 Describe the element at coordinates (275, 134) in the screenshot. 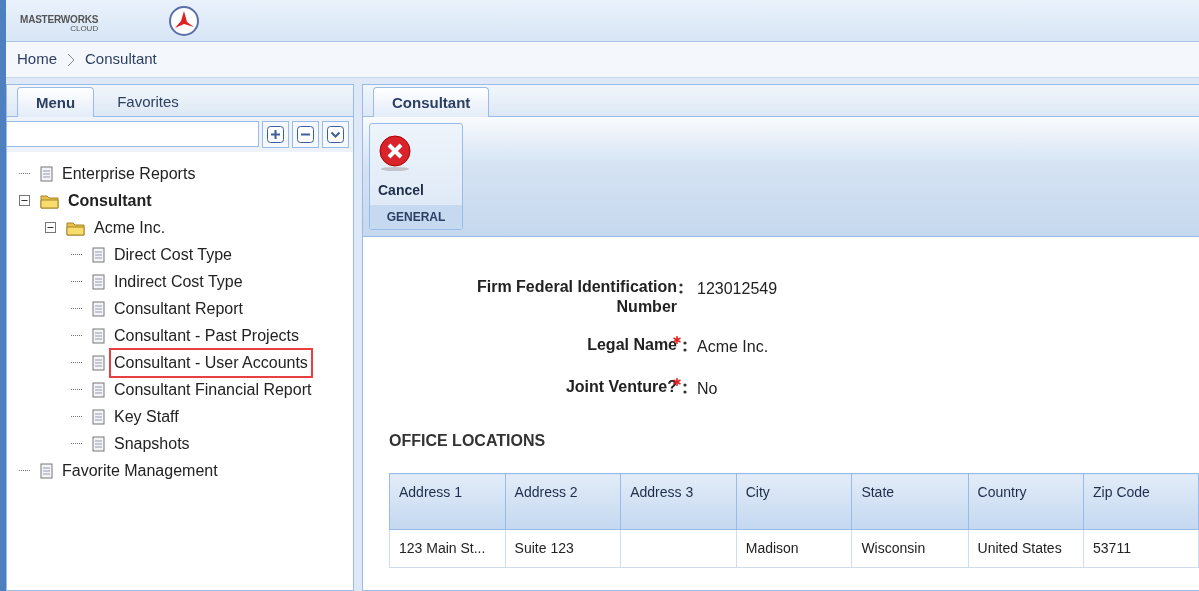

I see `expand-all-button` at that location.